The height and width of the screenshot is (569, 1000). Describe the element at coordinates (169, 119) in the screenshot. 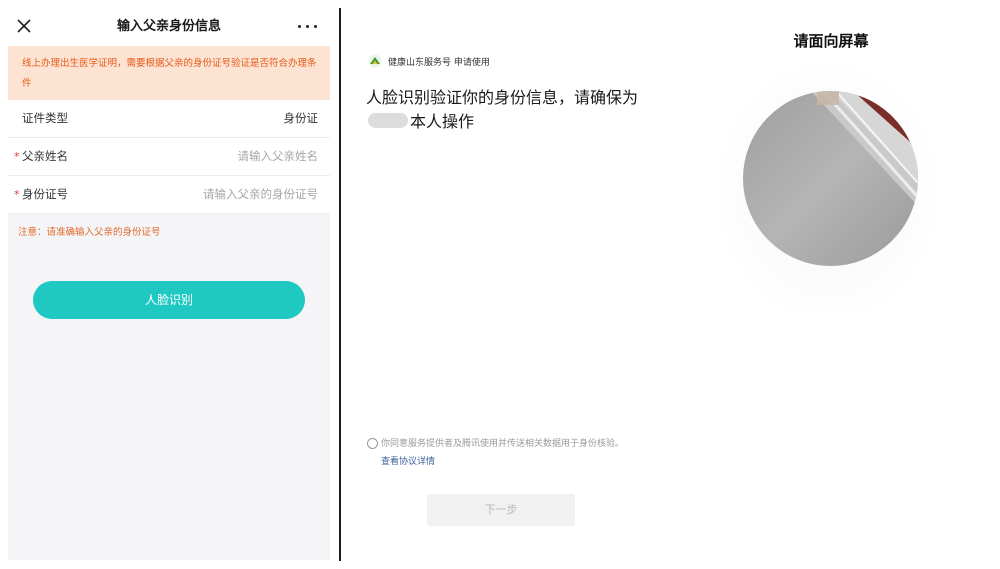

I see `id-type-row: 证件类型 身份证` at that location.